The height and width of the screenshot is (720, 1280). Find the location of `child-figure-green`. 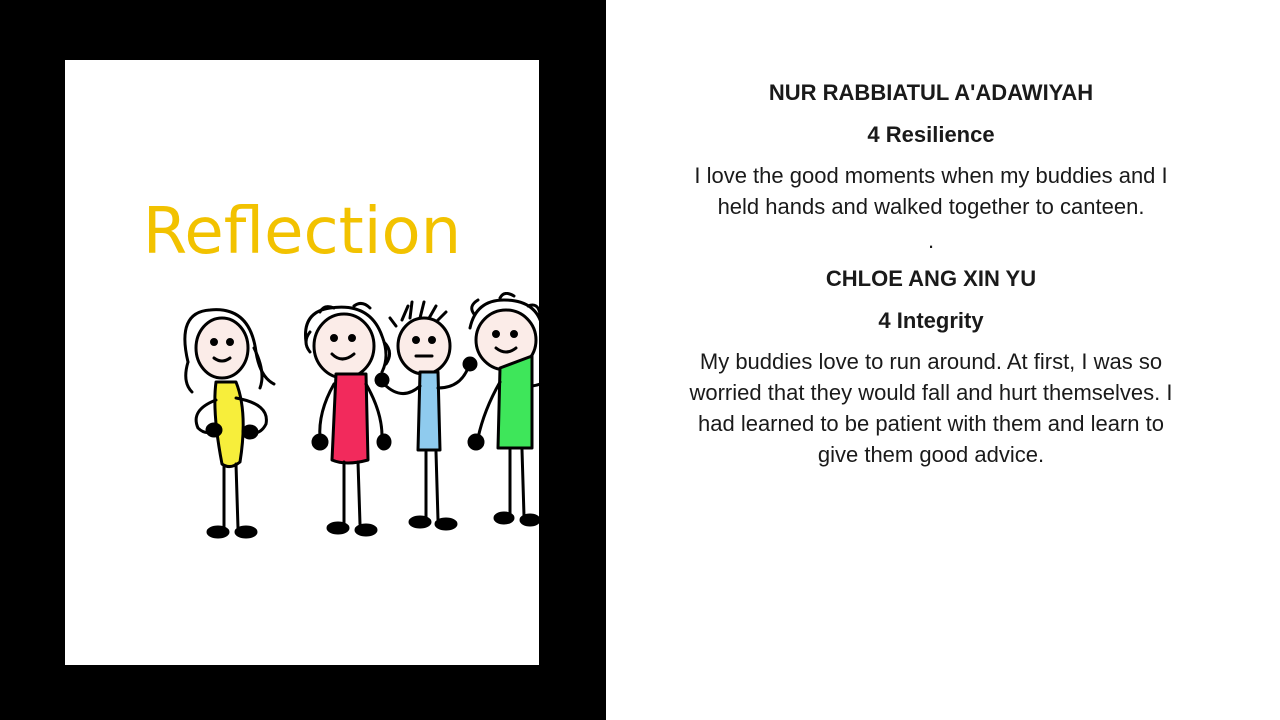

child-figure-green is located at coordinates (527, 409).